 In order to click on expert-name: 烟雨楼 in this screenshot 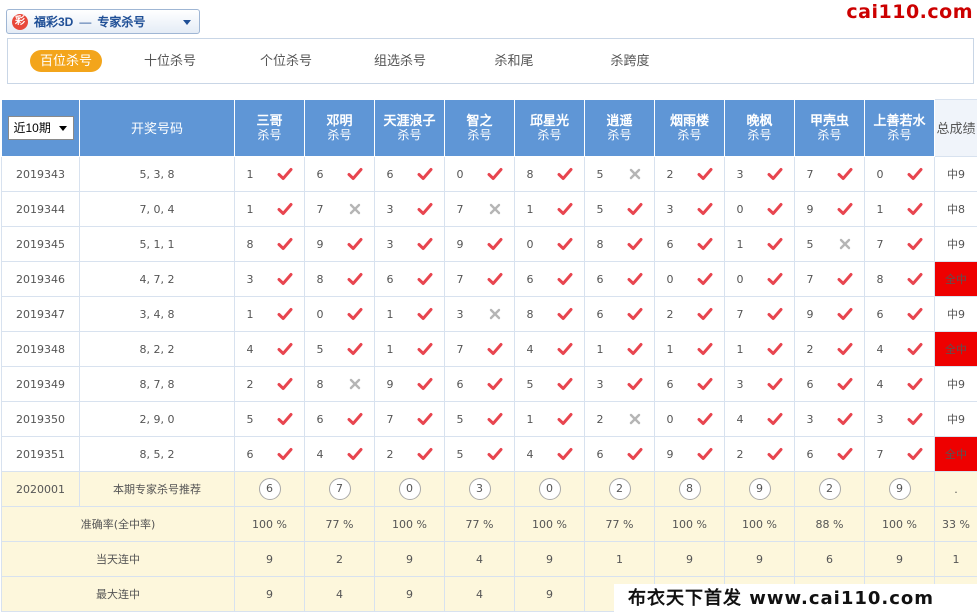, I will do `click(689, 120)`.